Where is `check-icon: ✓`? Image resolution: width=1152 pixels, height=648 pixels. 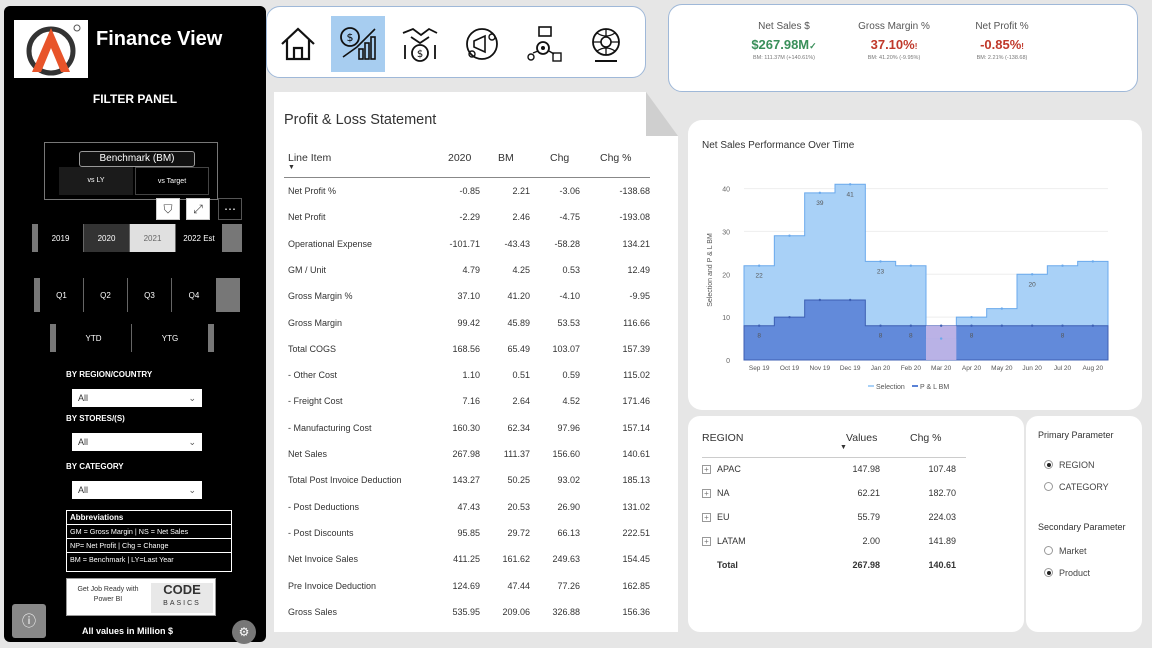
check-icon: ✓ is located at coordinates (813, 46).